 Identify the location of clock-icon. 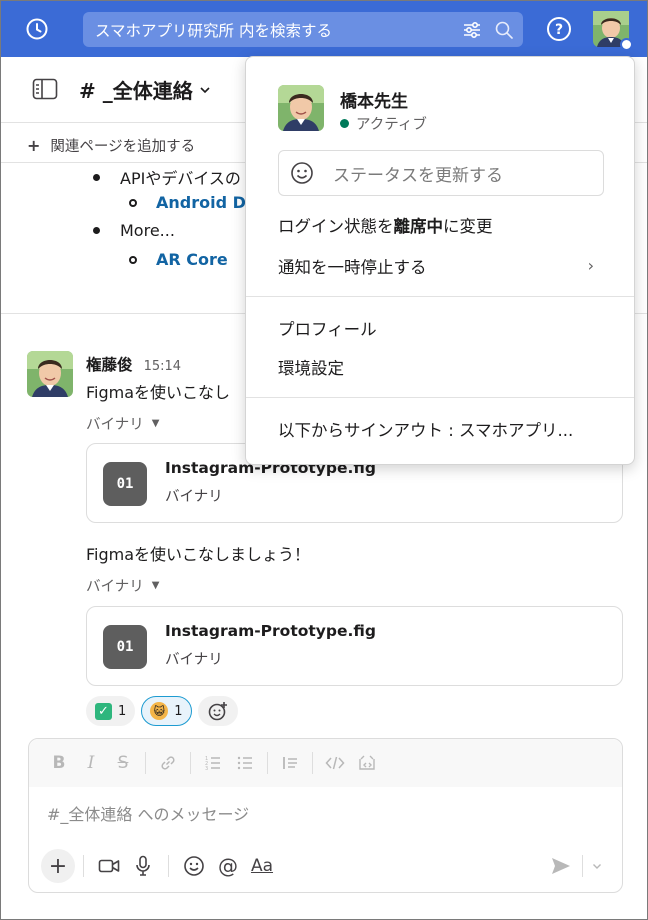
(37, 29).